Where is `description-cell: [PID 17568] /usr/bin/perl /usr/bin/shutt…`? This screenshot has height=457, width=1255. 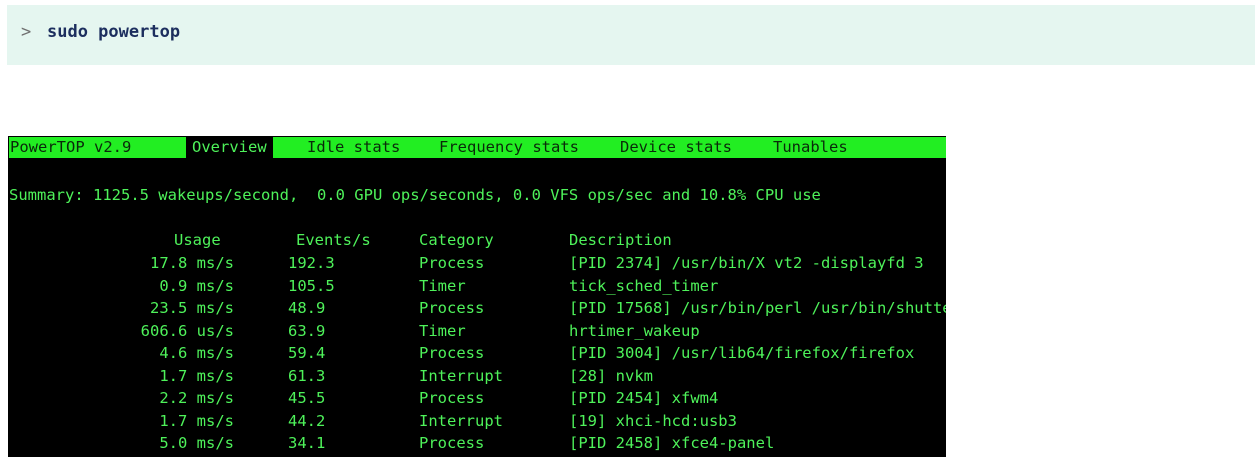 description-cell: [PID 17568] /usr/bin/perl /usr/bin/shutt… is located at coordinates (757, 308).